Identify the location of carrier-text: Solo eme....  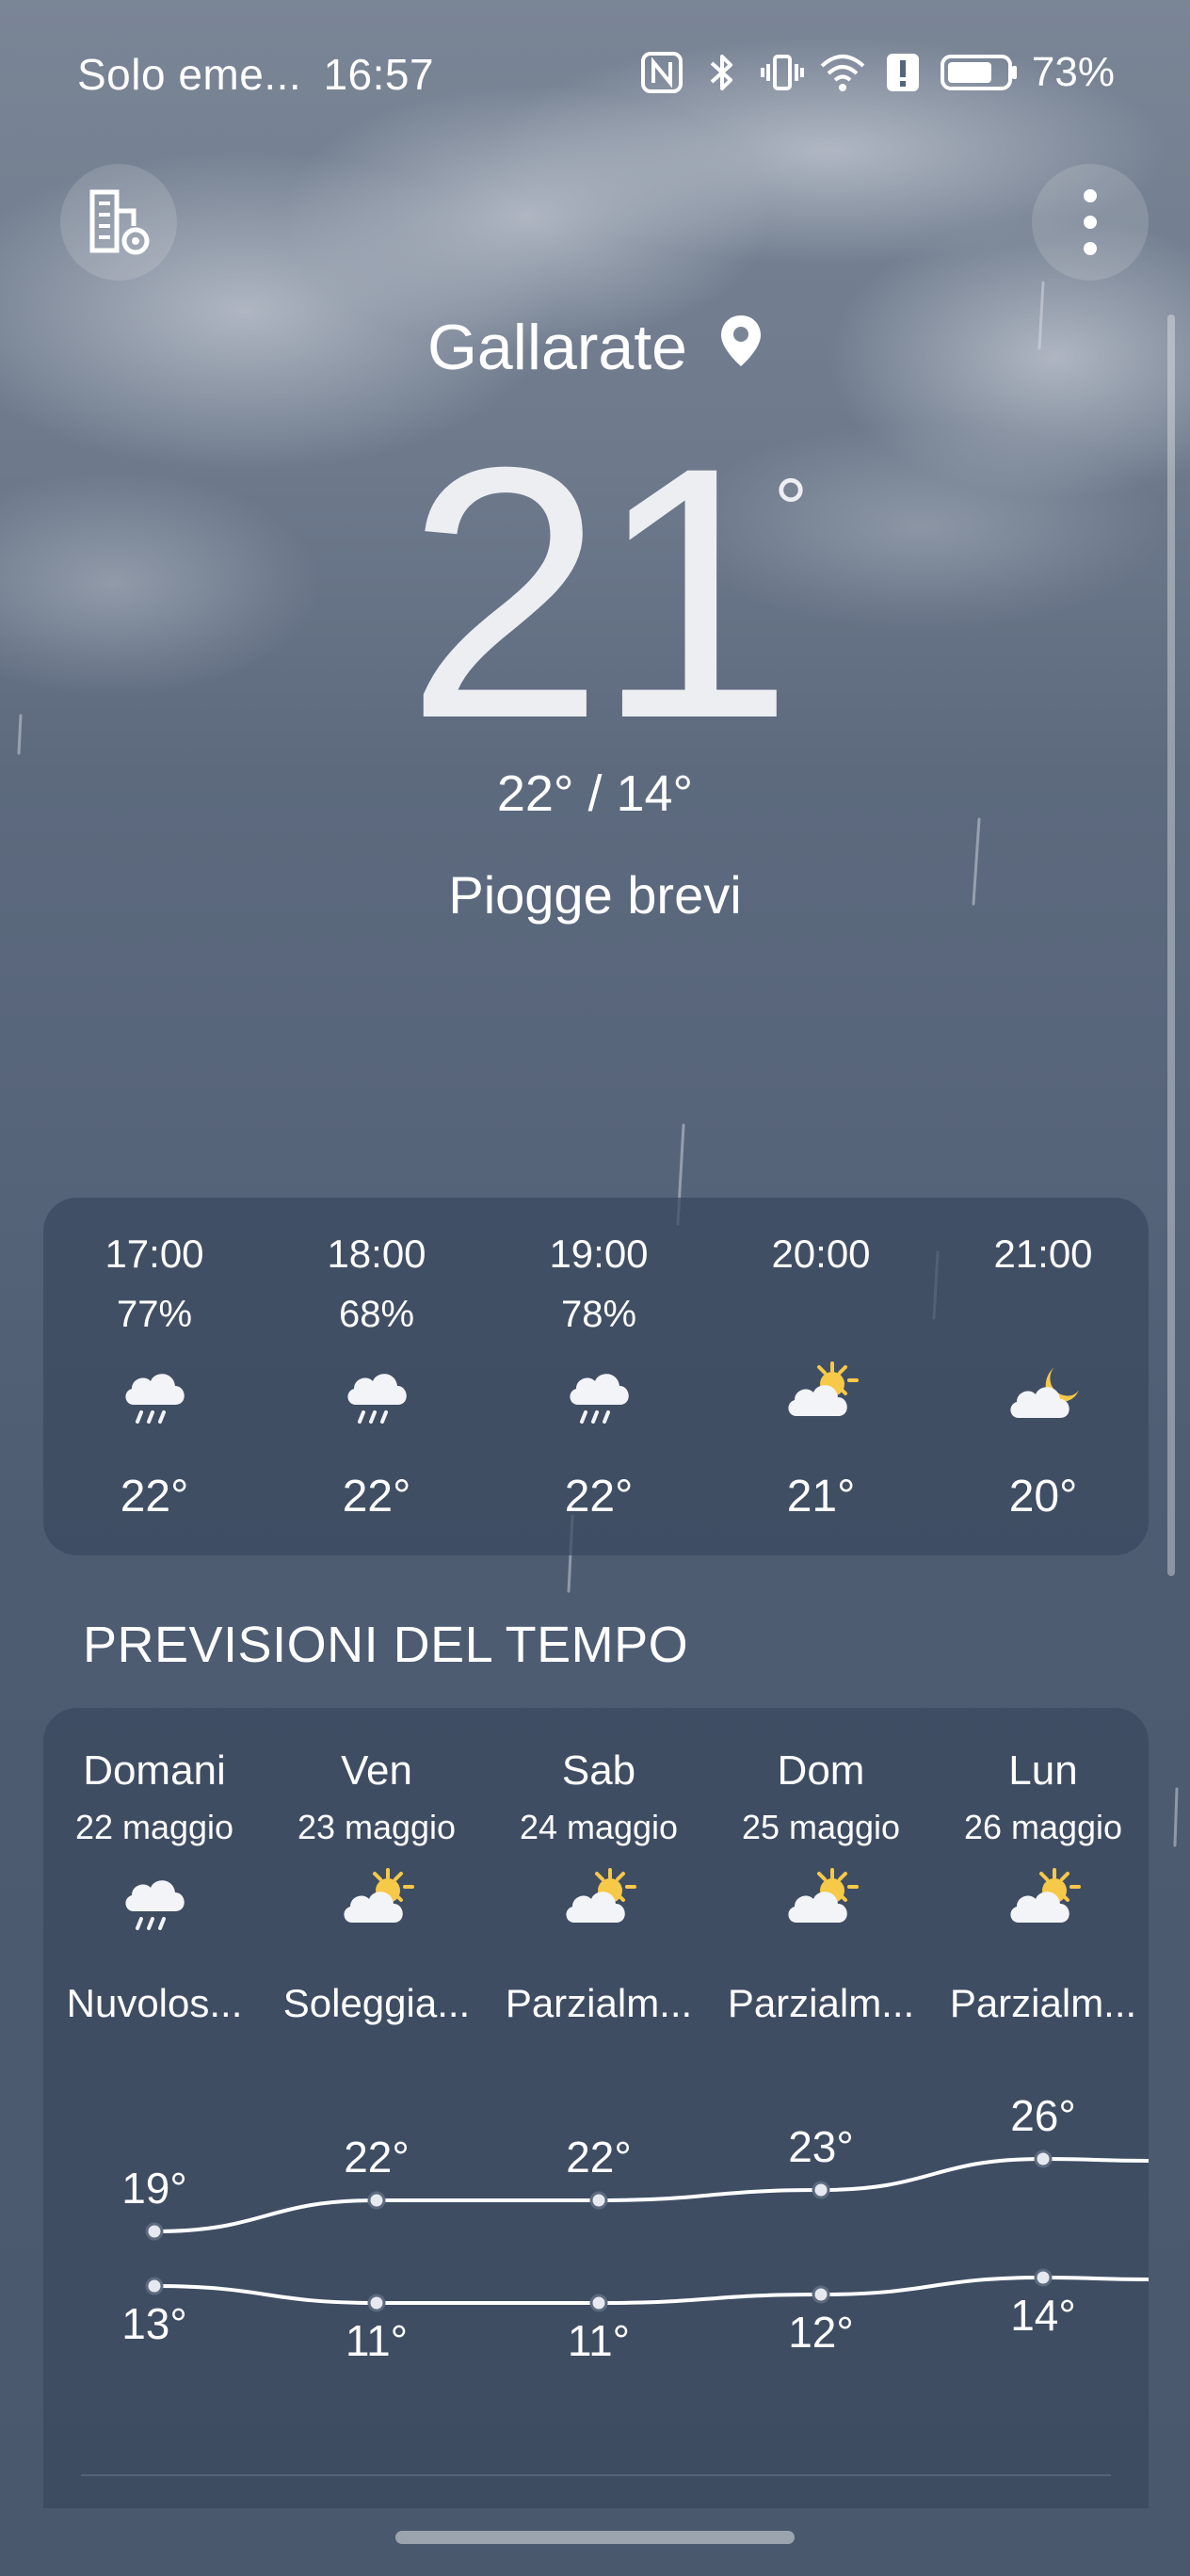
(189, 74).